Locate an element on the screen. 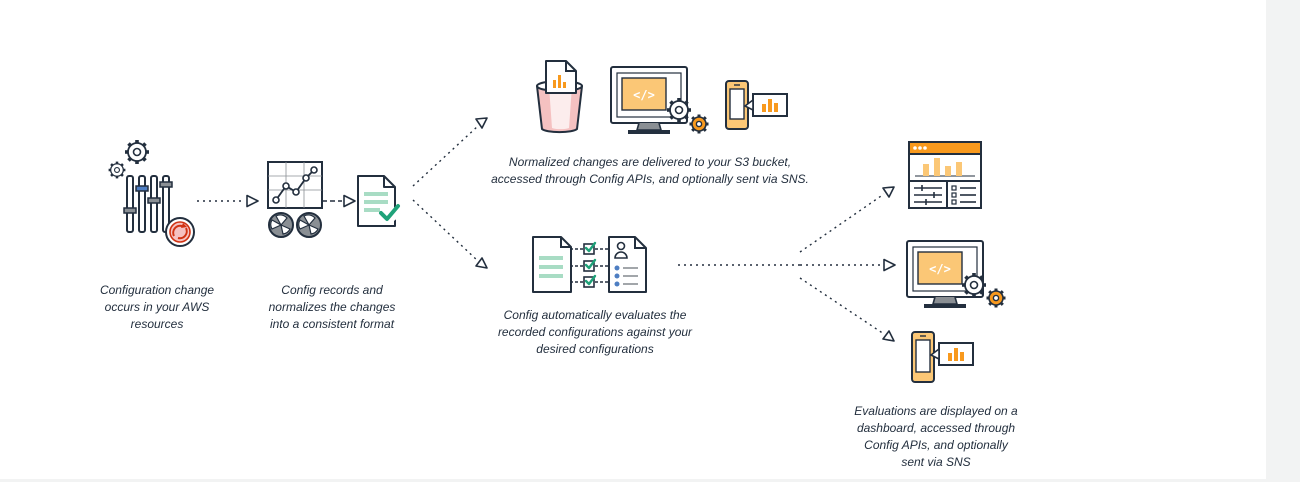 The height and width of the screenshot is (482, 1300). caption-line: into a consistent format is located at coordinates (332, 324).